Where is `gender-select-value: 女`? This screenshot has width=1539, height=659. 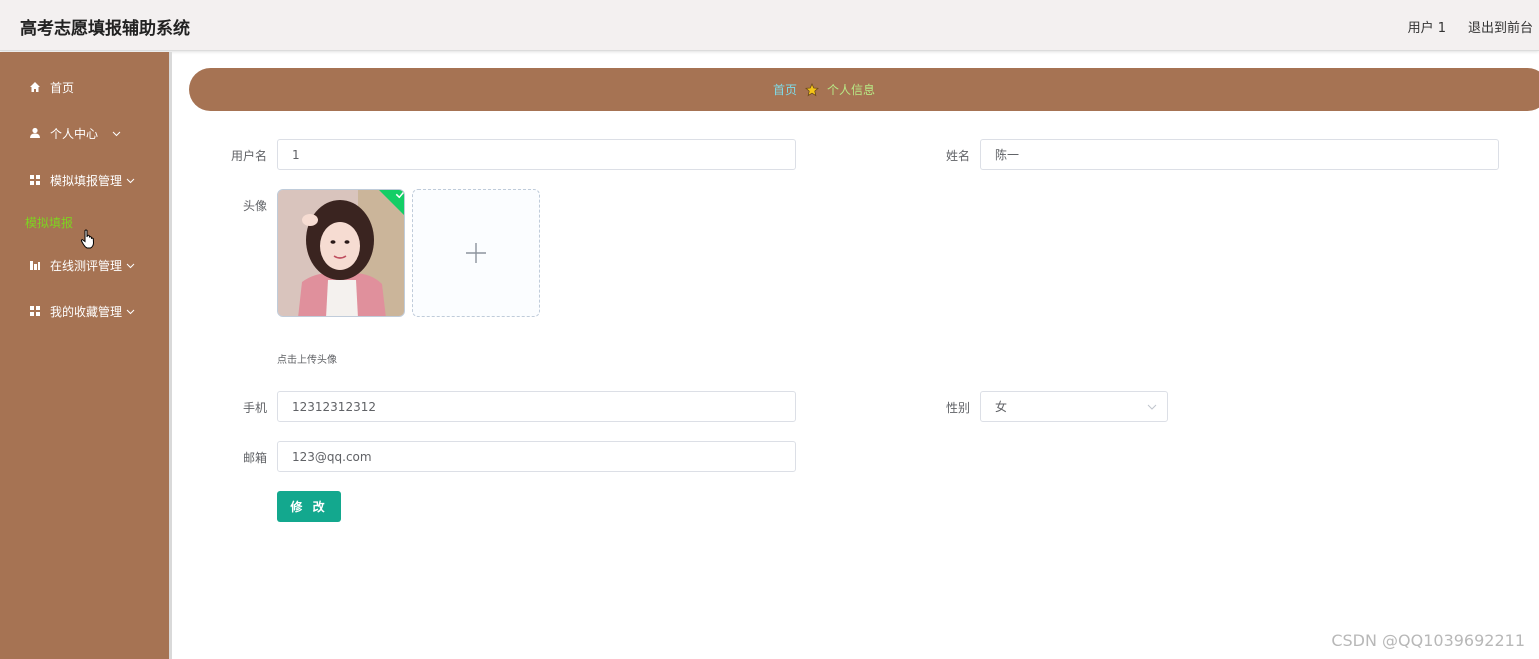
gender-select-value: 女 is located at coordinates (1001, 407).